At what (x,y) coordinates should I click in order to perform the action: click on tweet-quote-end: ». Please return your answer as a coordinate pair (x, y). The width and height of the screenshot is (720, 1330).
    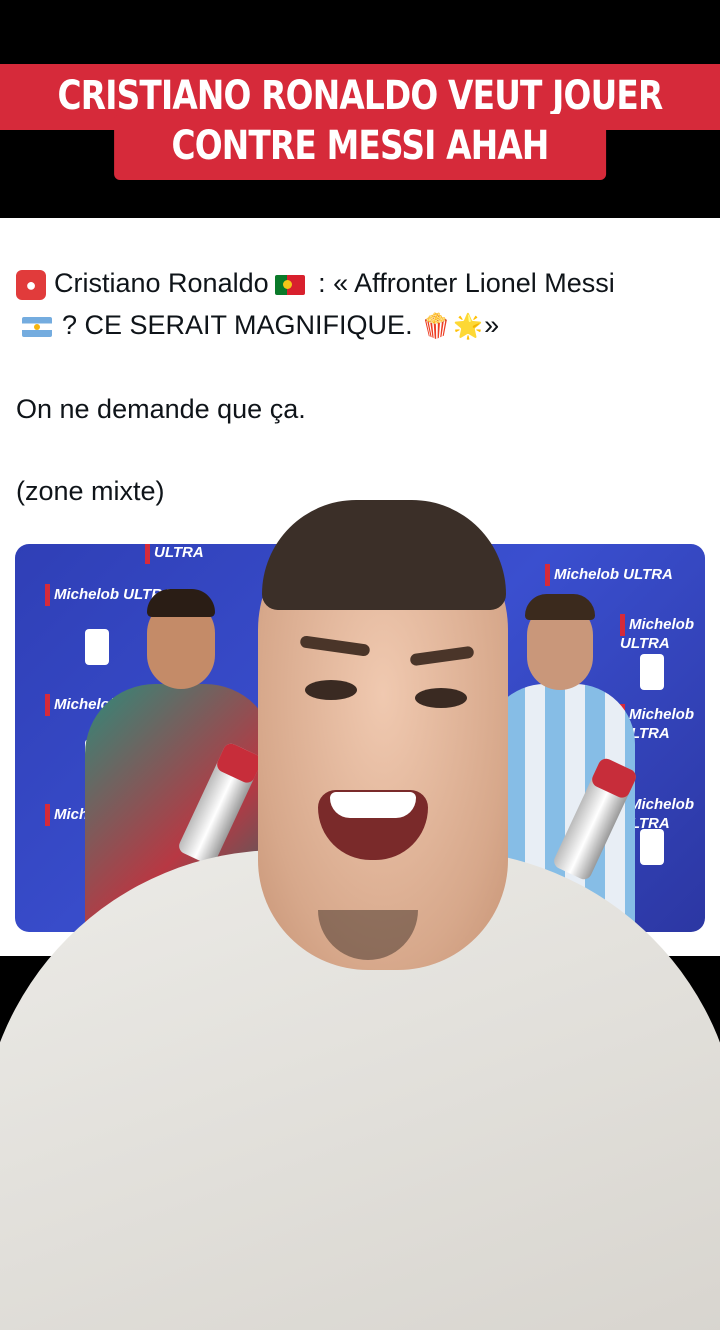
    Looking at the image, I should click on (492, 325).